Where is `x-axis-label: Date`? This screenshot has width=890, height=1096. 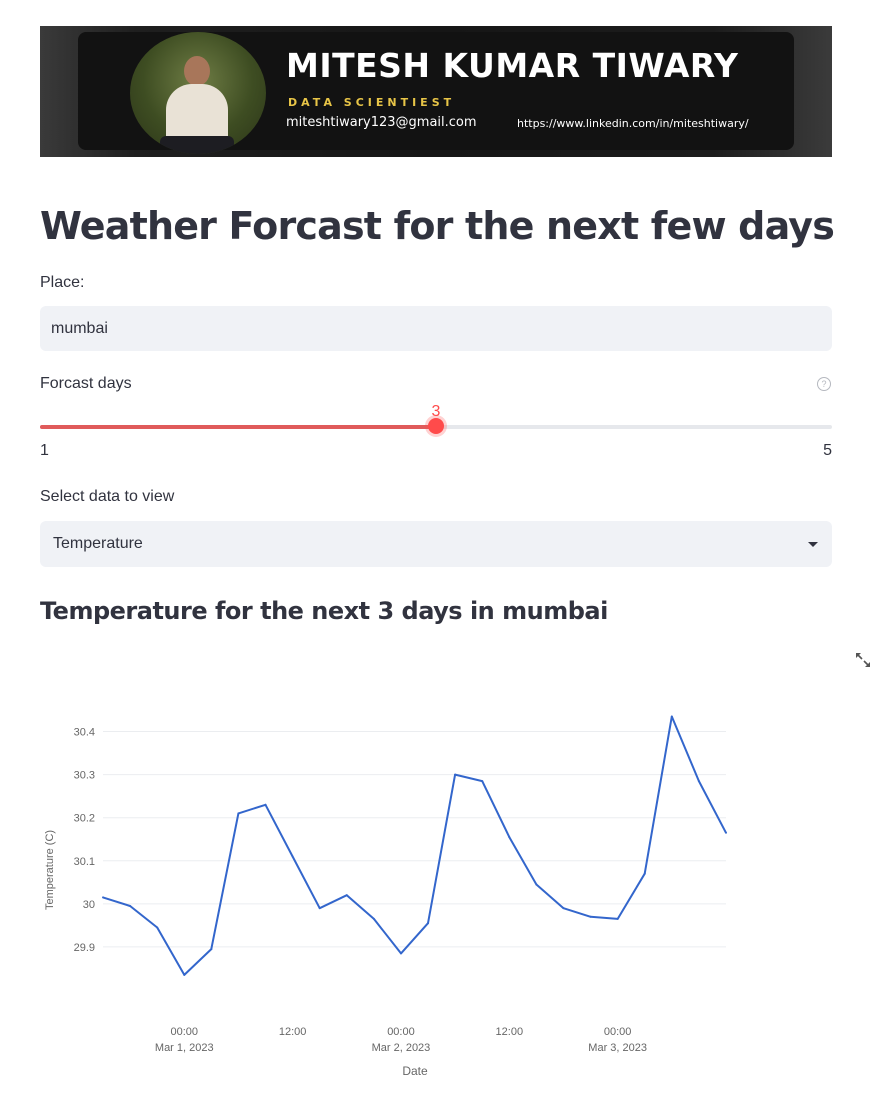 x-axis-label: Date is located at coordinates (415, 1071).